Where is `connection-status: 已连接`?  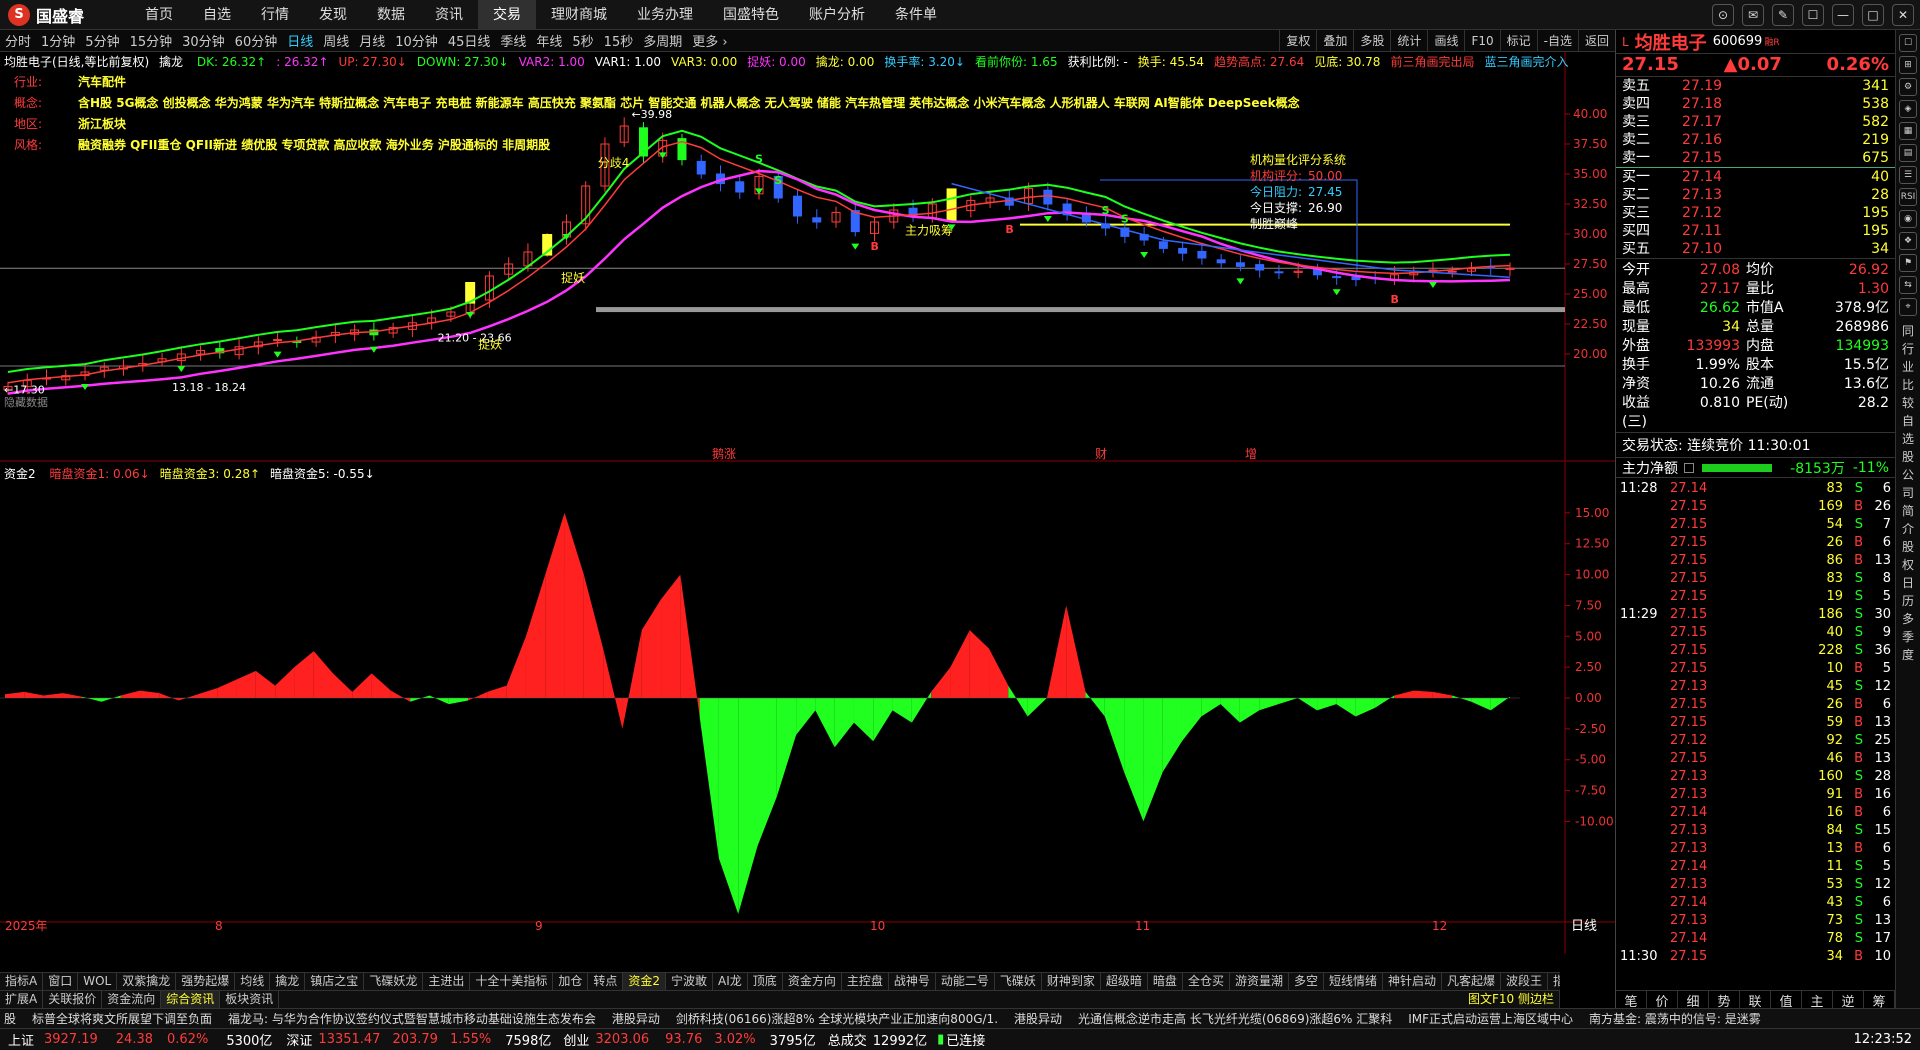 connection-status: 已连接 is located at coordinates (965, 1039).